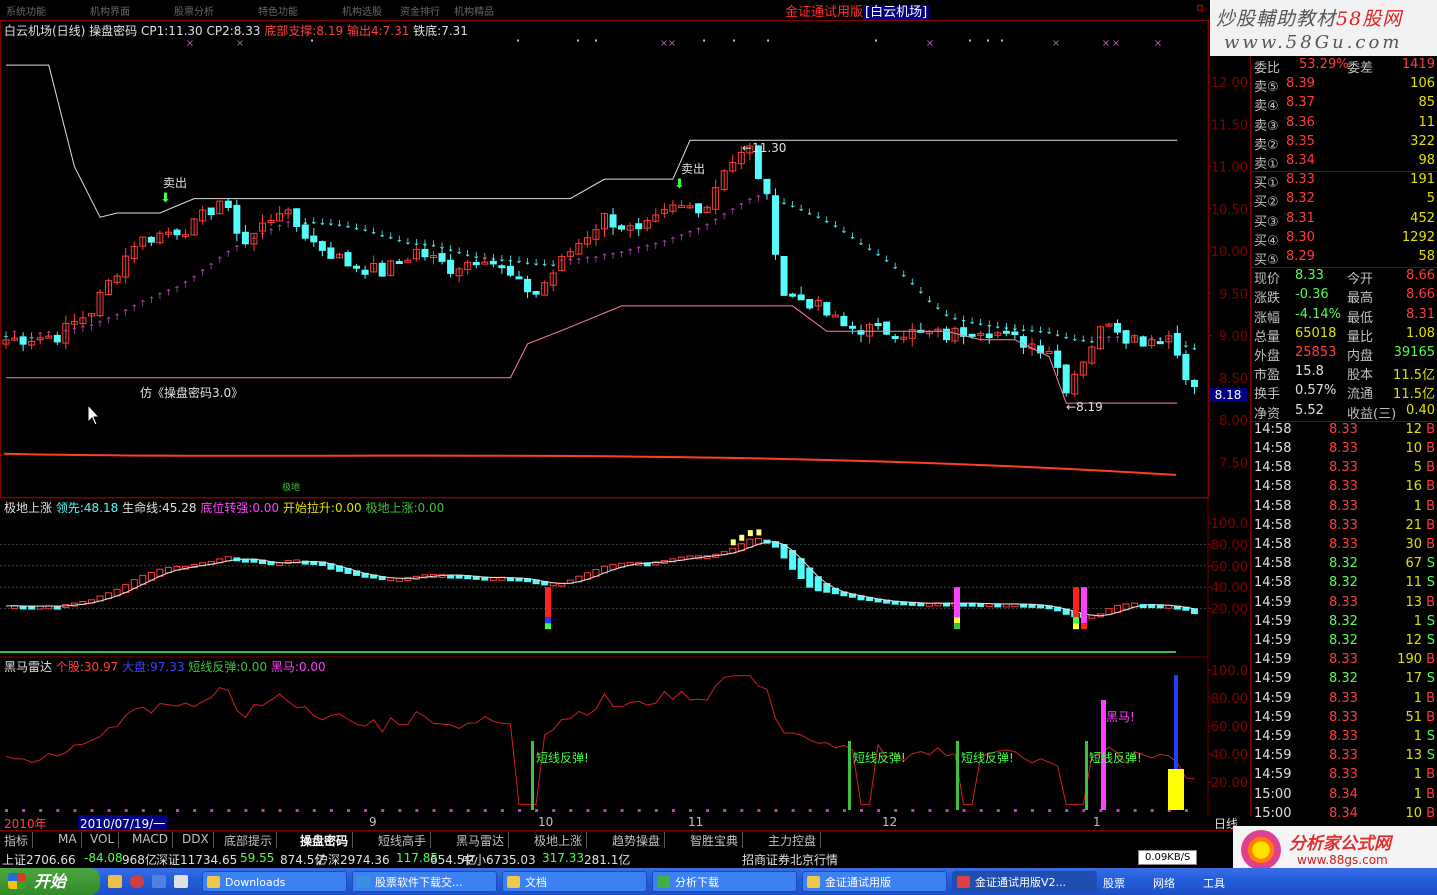 The height and width of the screenshot is (895, 1437). What do you see at coordinates (1228, 395) in the screenshot?
I see `current-price-tag: 8.18` at bounding box center [1228, 395].